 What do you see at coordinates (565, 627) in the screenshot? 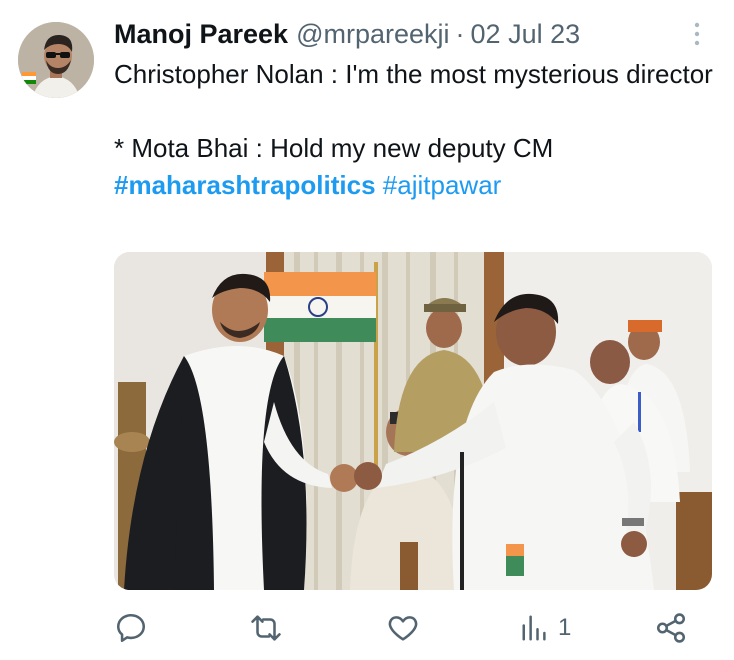
I see `views-count: 1` at bounding box center [565, 627].